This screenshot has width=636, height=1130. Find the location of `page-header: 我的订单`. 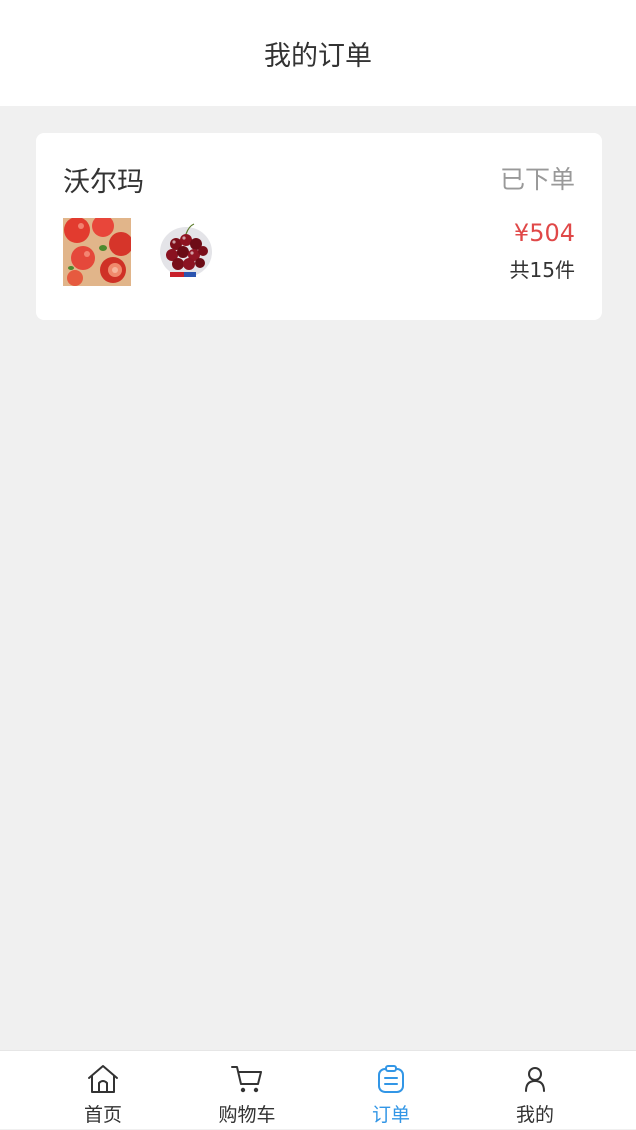

page-header: 我的订单 is located at coordinates (318, 53).